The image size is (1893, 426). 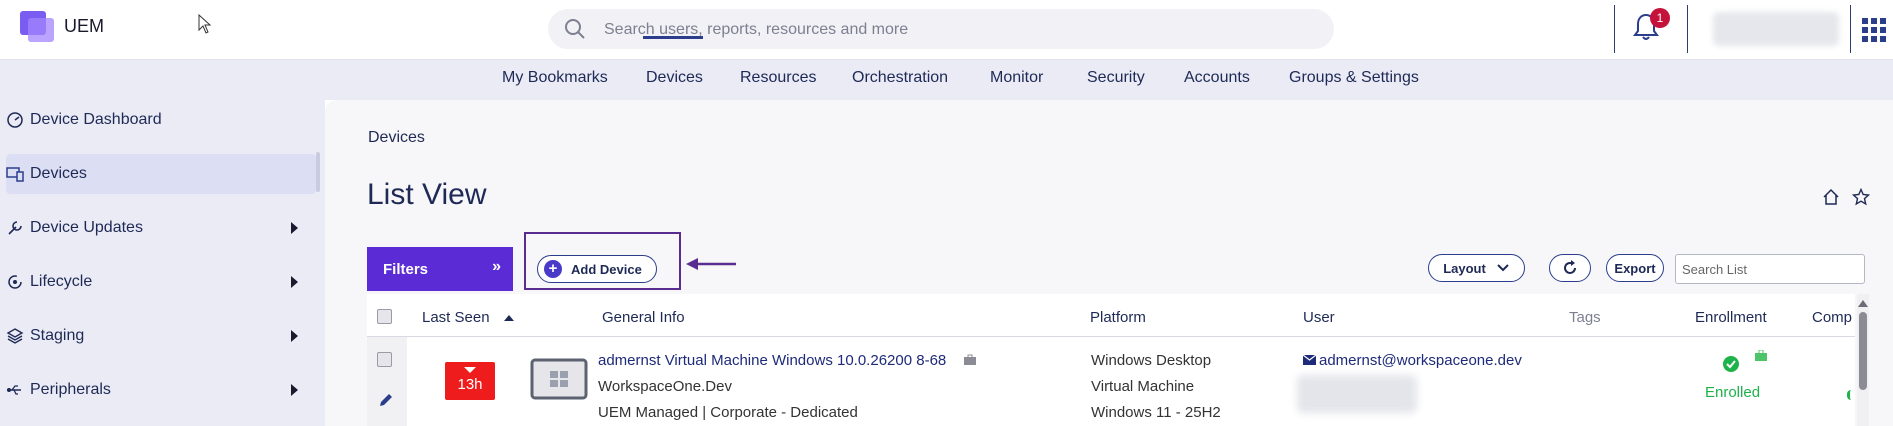 I want to click on platform-line-3: Windows 11 - 25H2, so click(x=1156, y=412).